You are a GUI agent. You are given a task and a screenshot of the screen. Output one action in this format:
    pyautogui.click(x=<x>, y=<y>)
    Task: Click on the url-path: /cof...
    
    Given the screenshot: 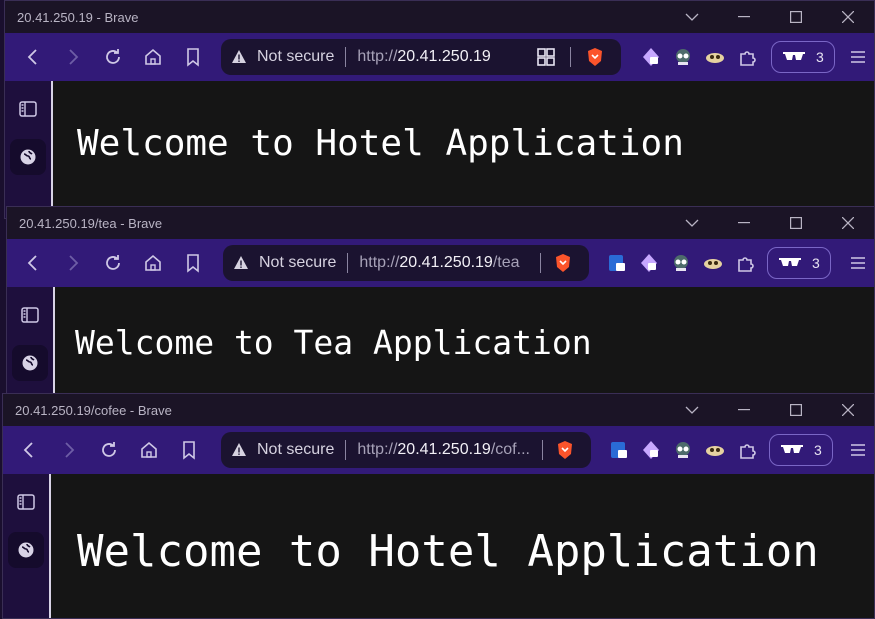 What is the action you would take?
    pyautogui.click(x=510, y=449)
    